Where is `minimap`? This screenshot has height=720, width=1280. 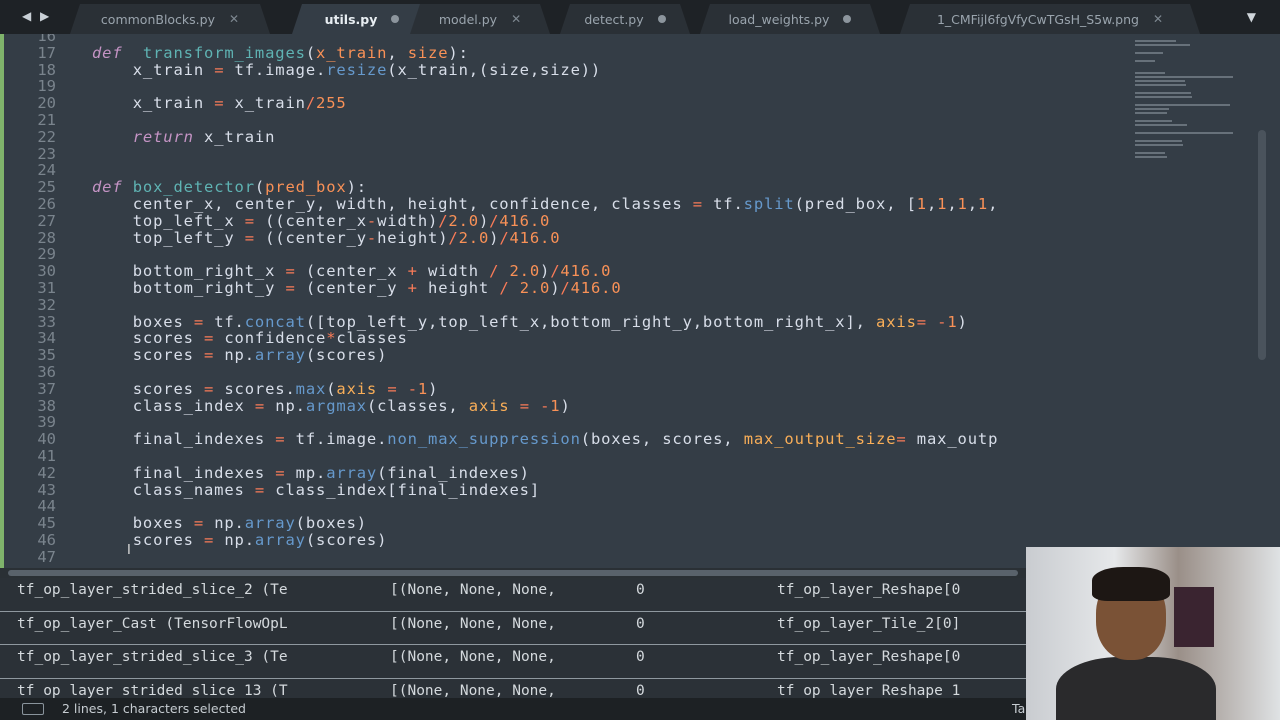
minimap is located at coordinates (1195, 96).